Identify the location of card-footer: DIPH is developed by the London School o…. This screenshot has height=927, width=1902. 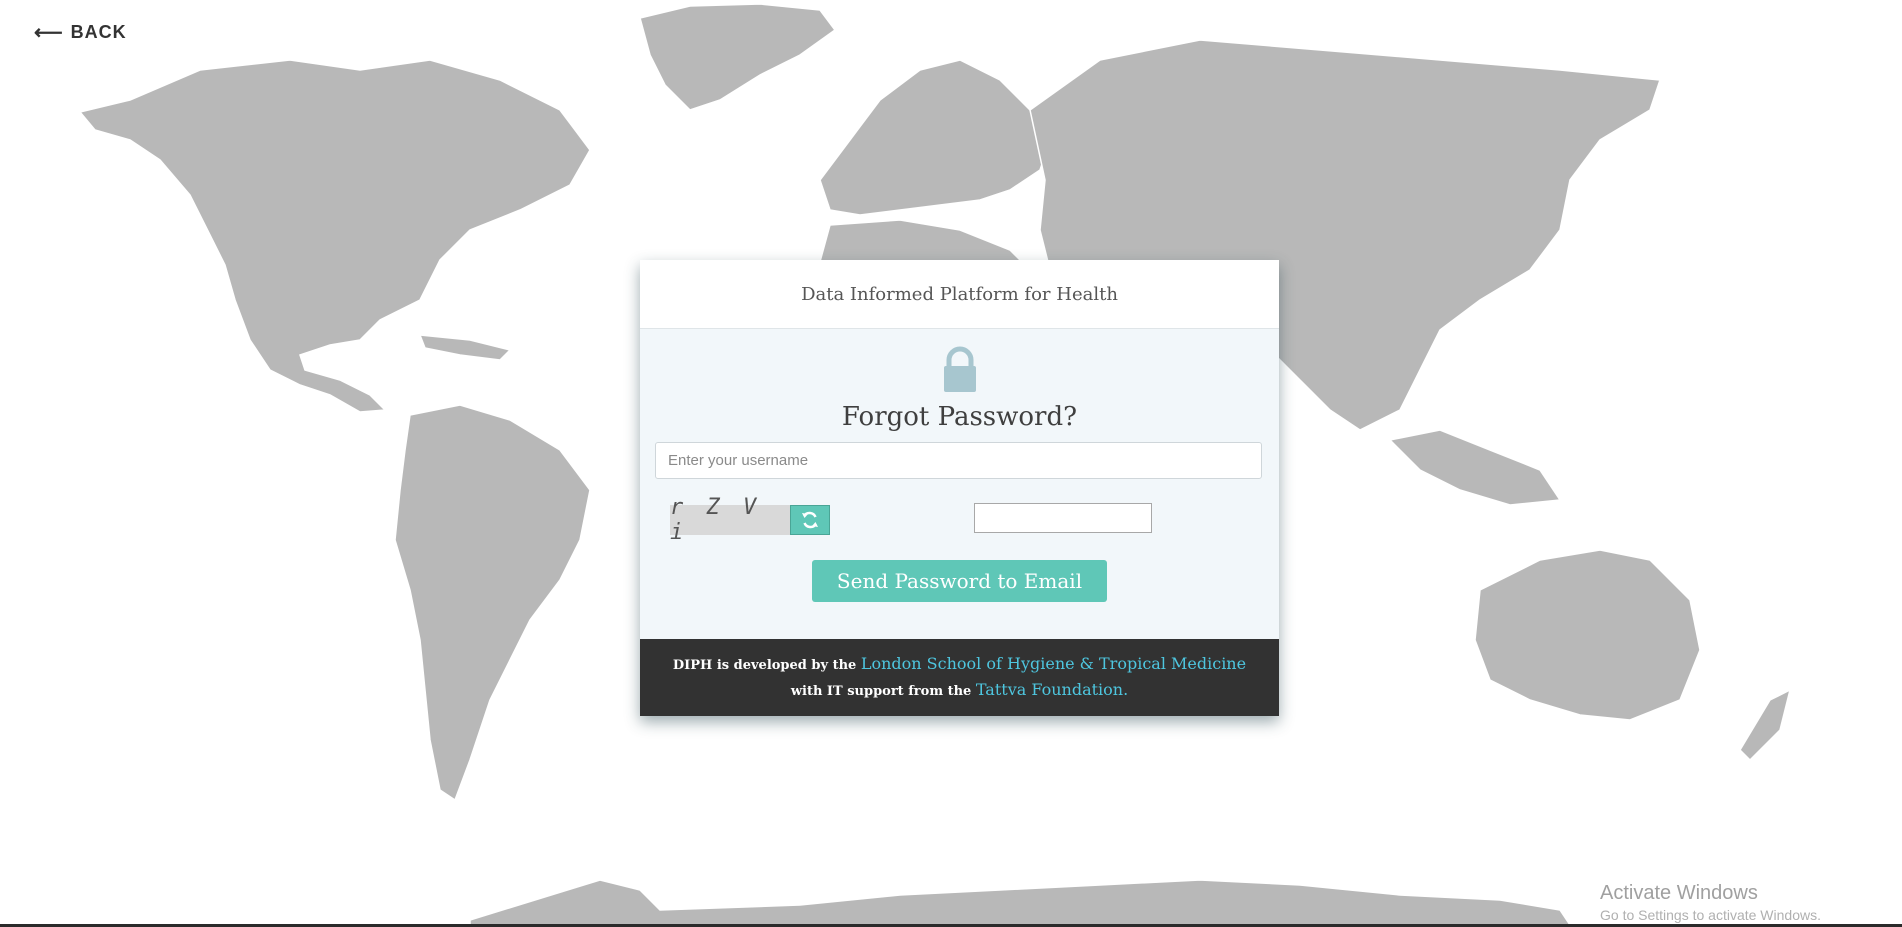
(959, 677).